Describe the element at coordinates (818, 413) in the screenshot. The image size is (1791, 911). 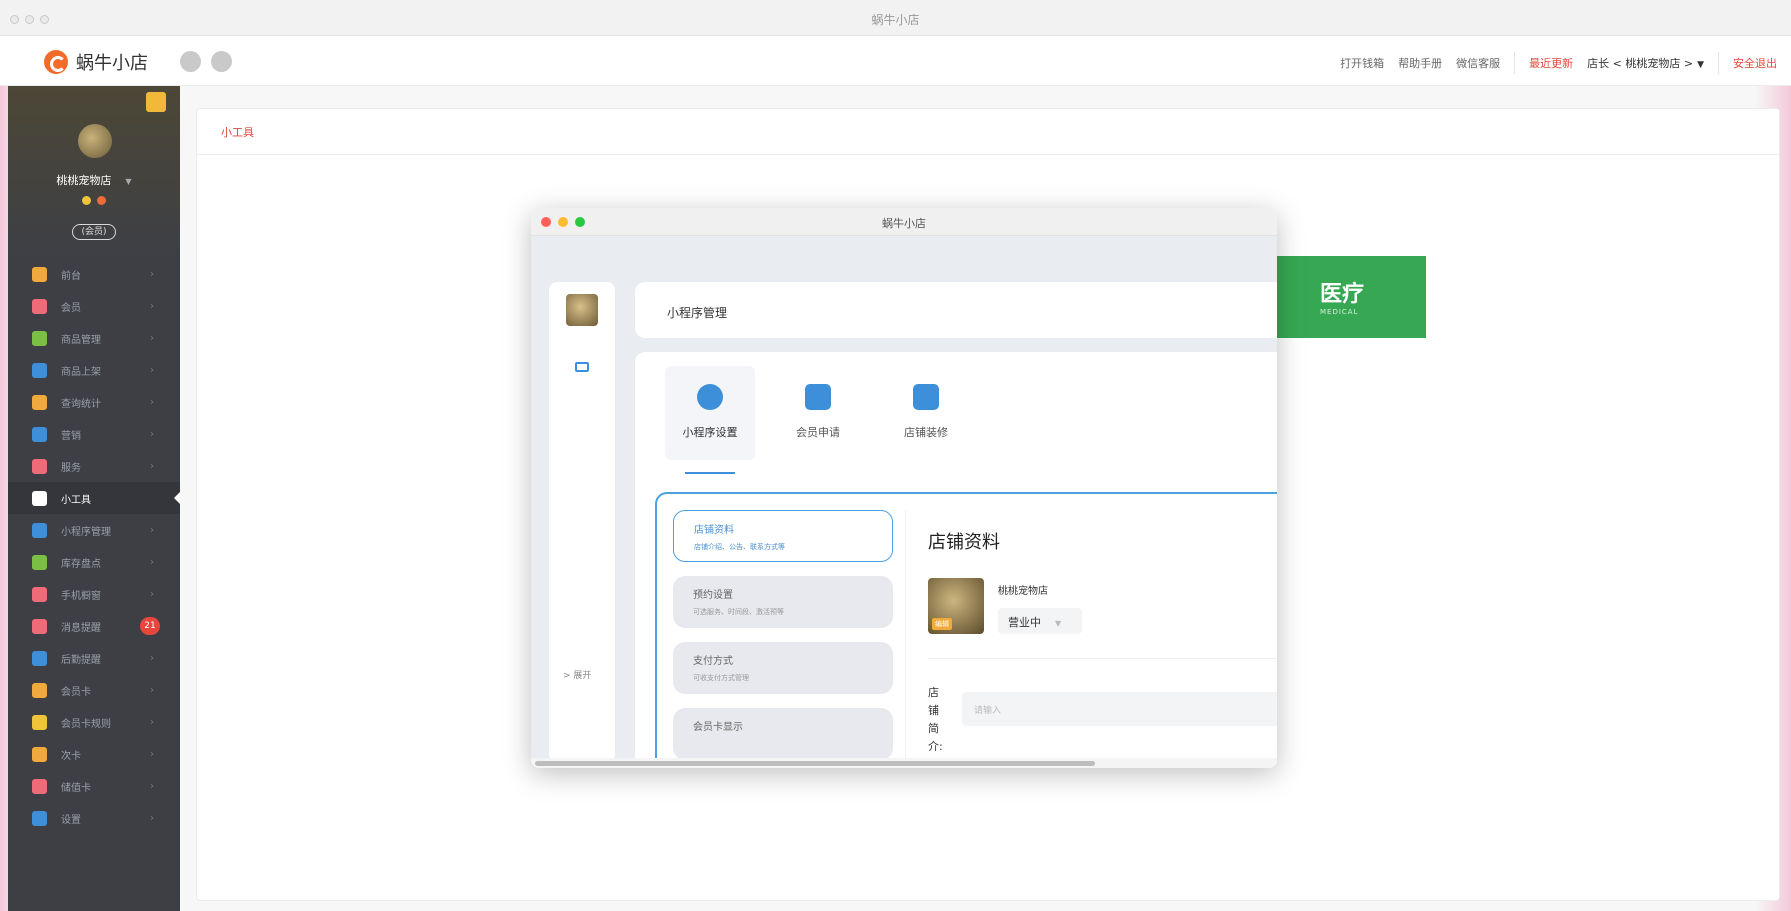
I see `tab-member-application: 会员申请` at that location.